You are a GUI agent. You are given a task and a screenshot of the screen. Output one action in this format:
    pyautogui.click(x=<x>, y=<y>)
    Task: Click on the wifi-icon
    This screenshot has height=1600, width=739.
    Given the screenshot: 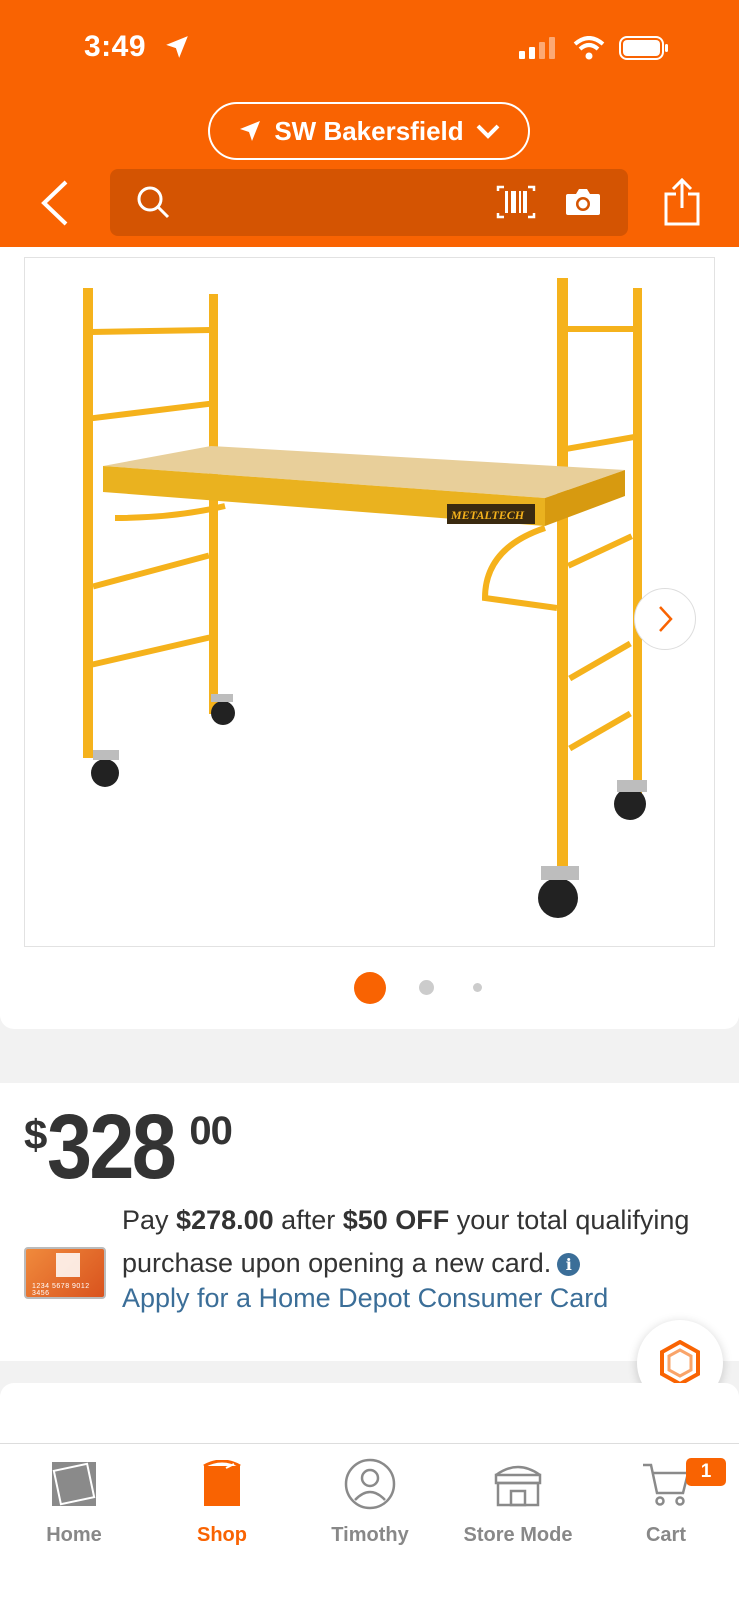 What is the action you would take?
    pyautogui.click(x=589, y=48)
    